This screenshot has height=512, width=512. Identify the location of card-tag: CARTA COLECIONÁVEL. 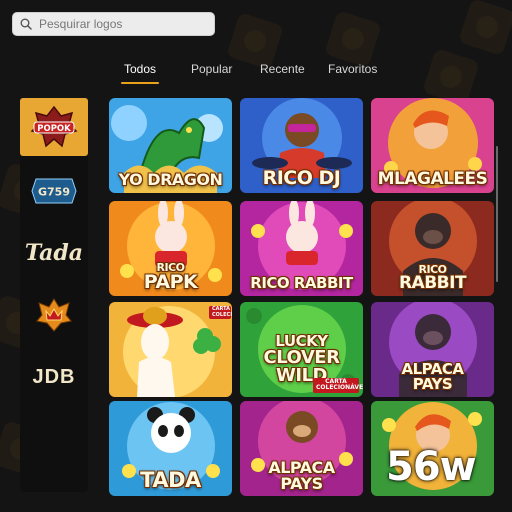
(220, 312).